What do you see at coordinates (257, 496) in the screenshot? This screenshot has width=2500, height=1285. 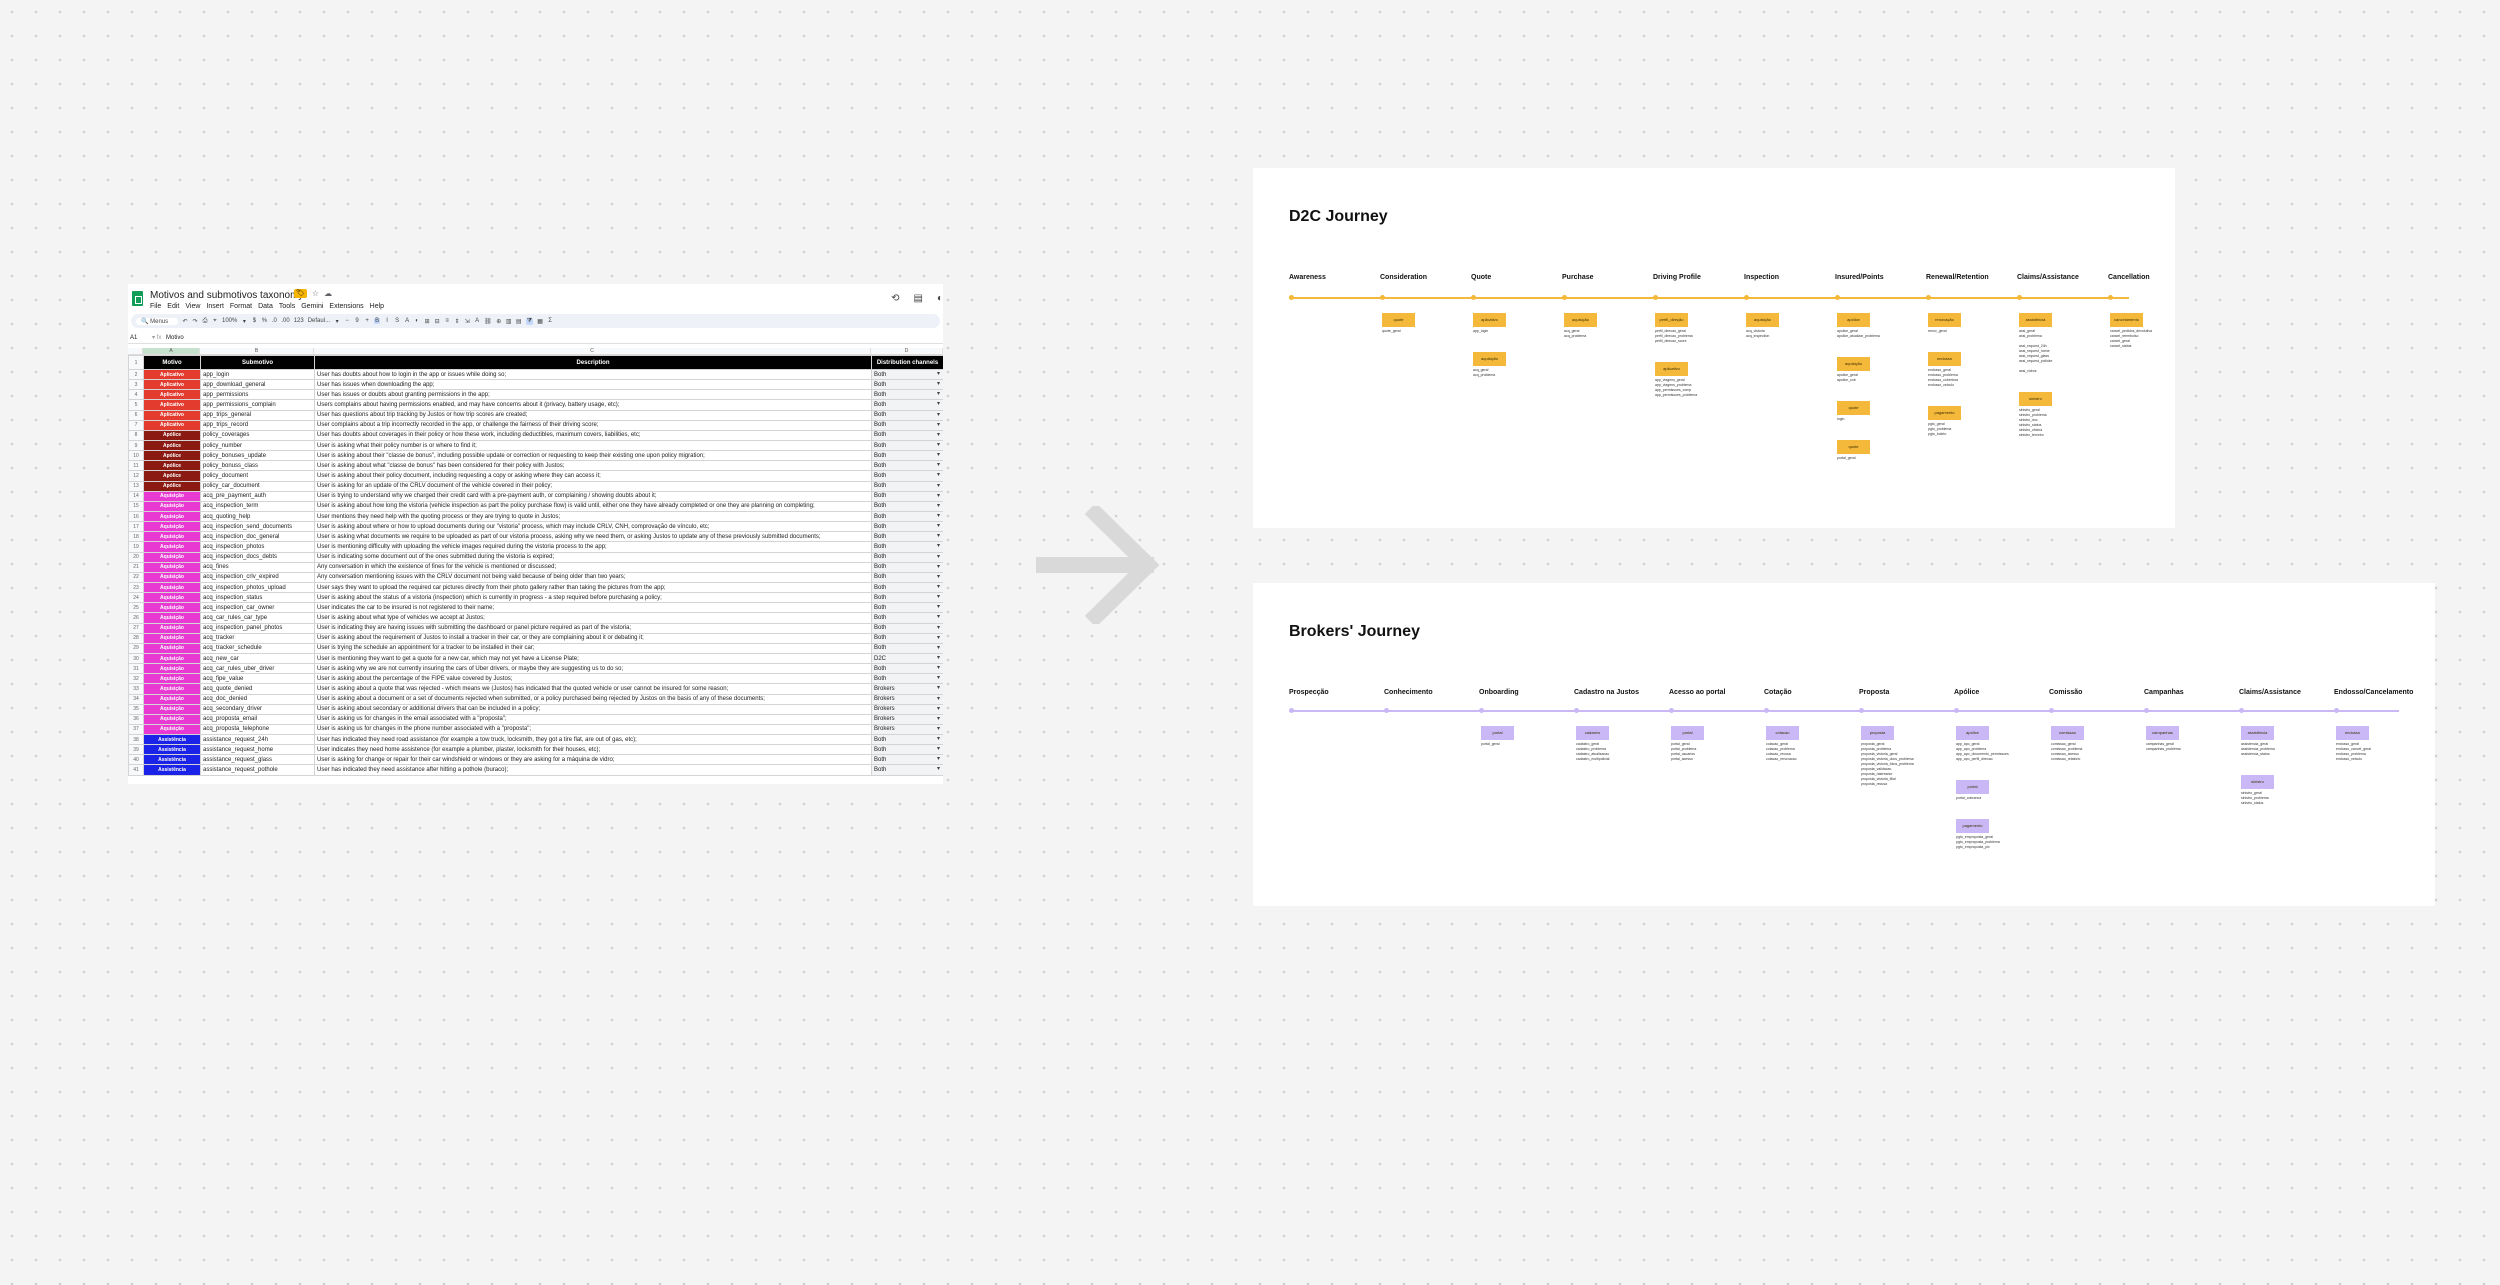 I see `submotivo-cell: acq_pre_payment_auth` at bounding box center [257, 496].